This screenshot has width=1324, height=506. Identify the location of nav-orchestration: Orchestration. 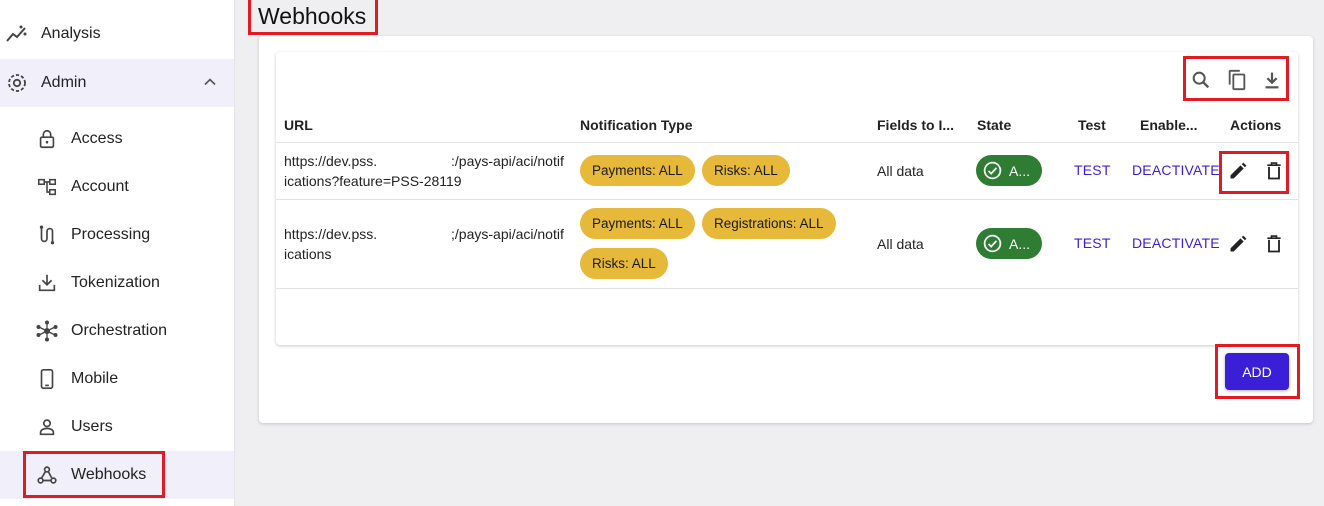
(117, 331).